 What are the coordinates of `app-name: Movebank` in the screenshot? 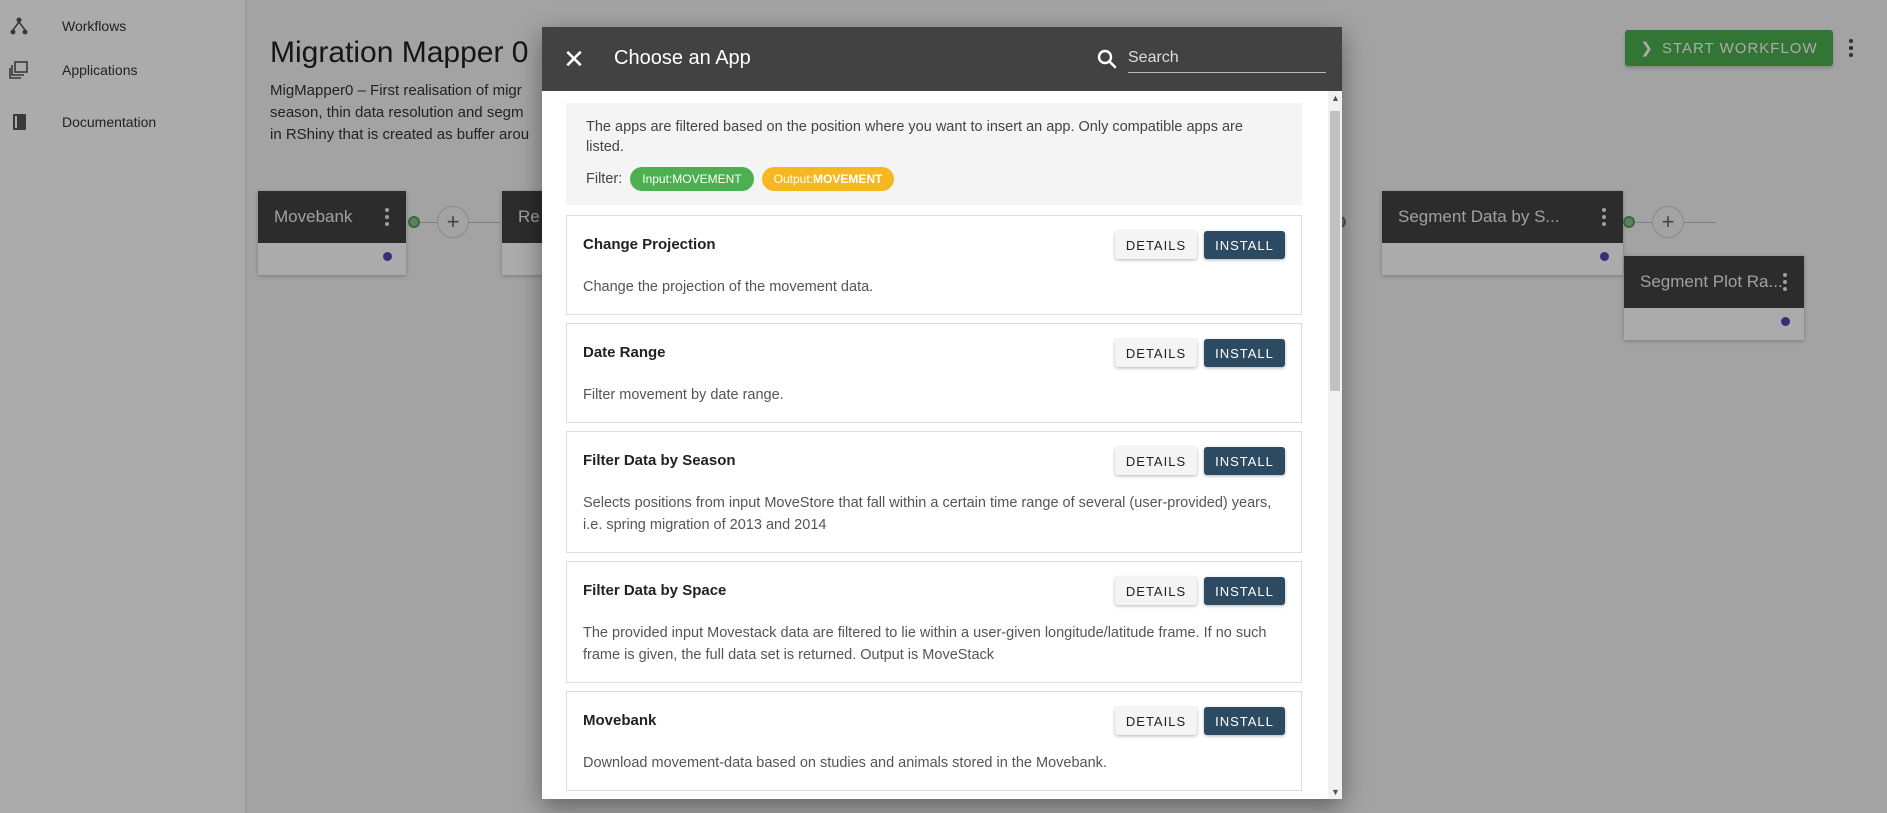 It's located at (620, 720).